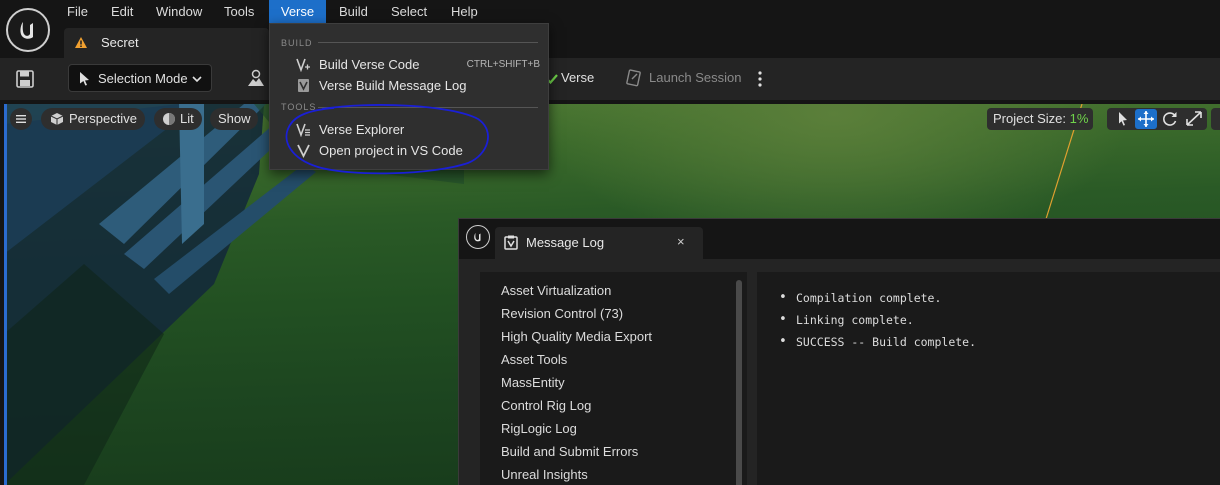  Describe the element at coordinates (546, 405) in the screenshot. I see `category-item: Control Rig Log` at that location.